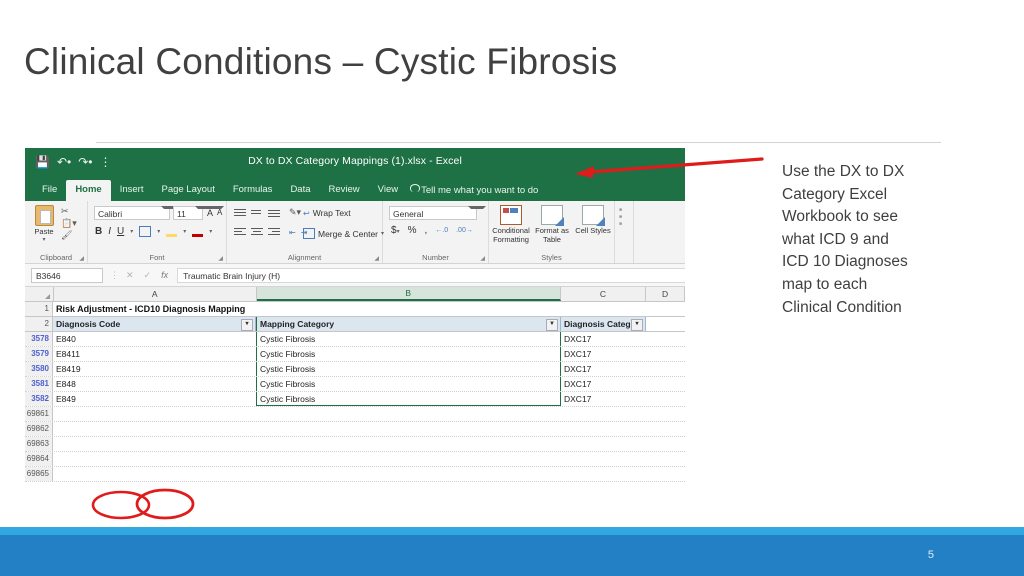 Image resolution: width=1024 pixels, height=576 pixels. I want to click on row-header: 3578, so click(39, 339).